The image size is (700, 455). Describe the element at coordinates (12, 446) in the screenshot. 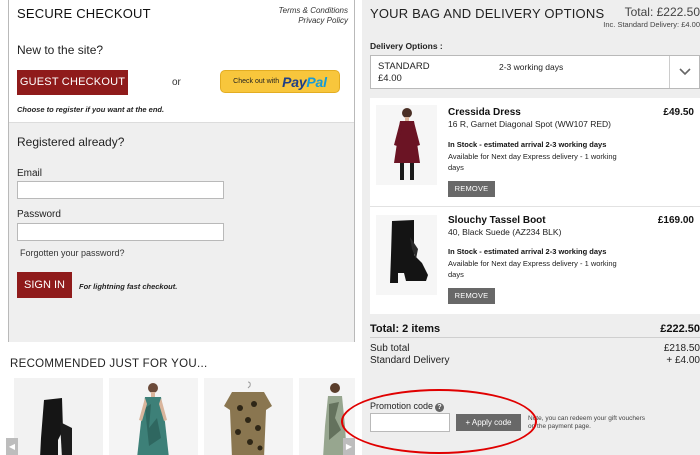

I see `carousel-prev-arrow: ◀` at that location.